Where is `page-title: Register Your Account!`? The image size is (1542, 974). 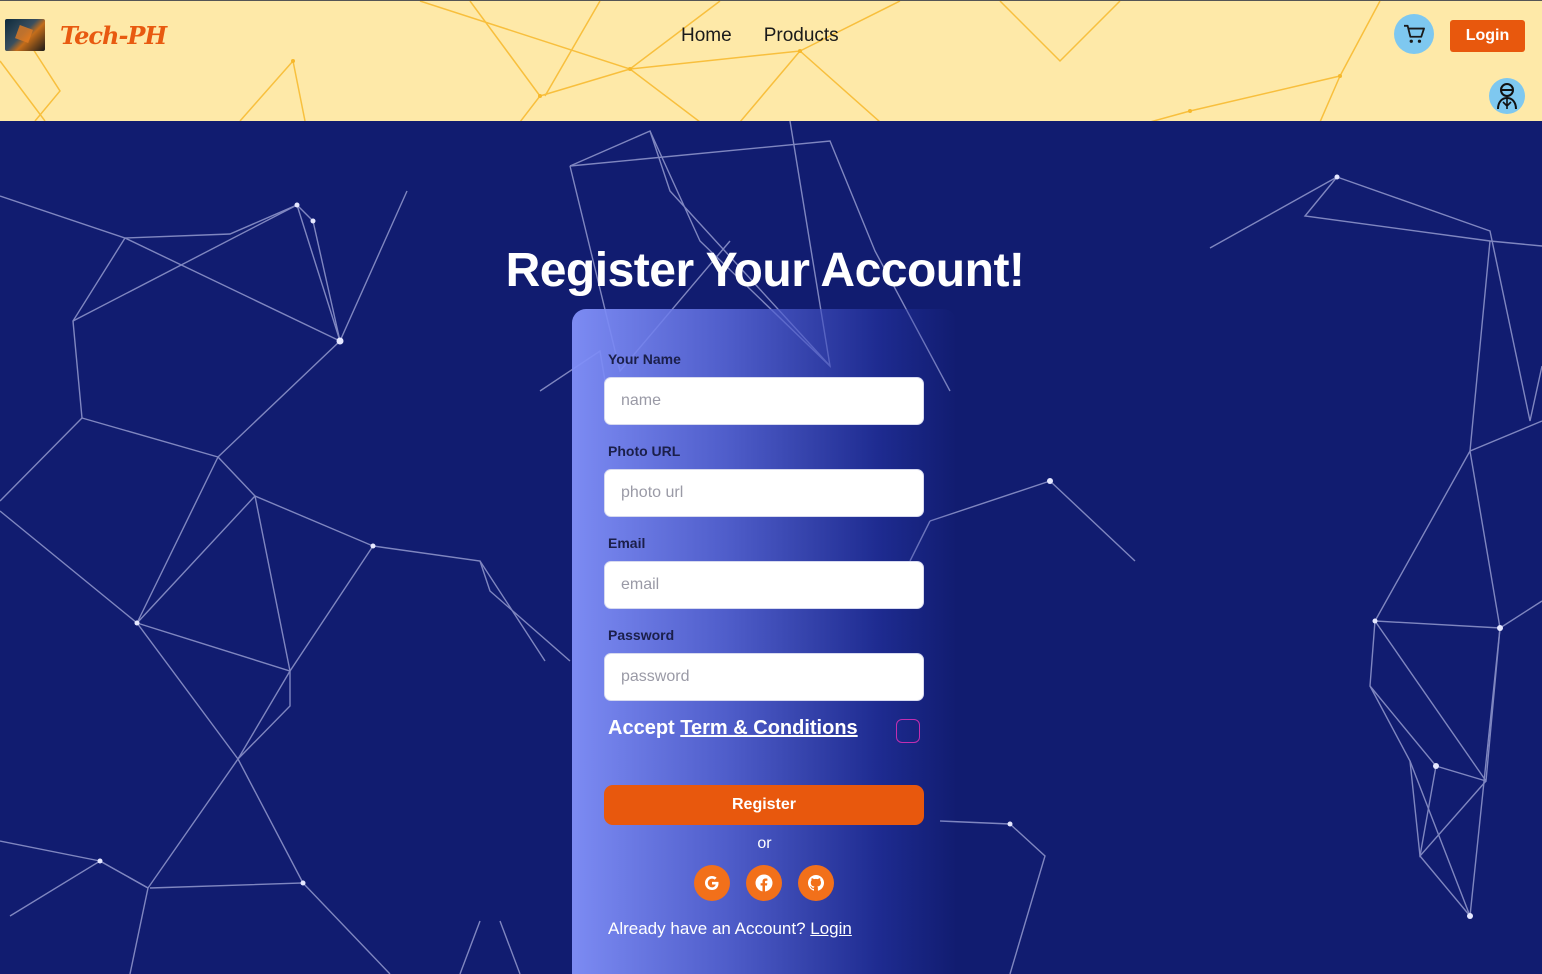 page-title: Register Your Account! is located at coordinates (765, 270).